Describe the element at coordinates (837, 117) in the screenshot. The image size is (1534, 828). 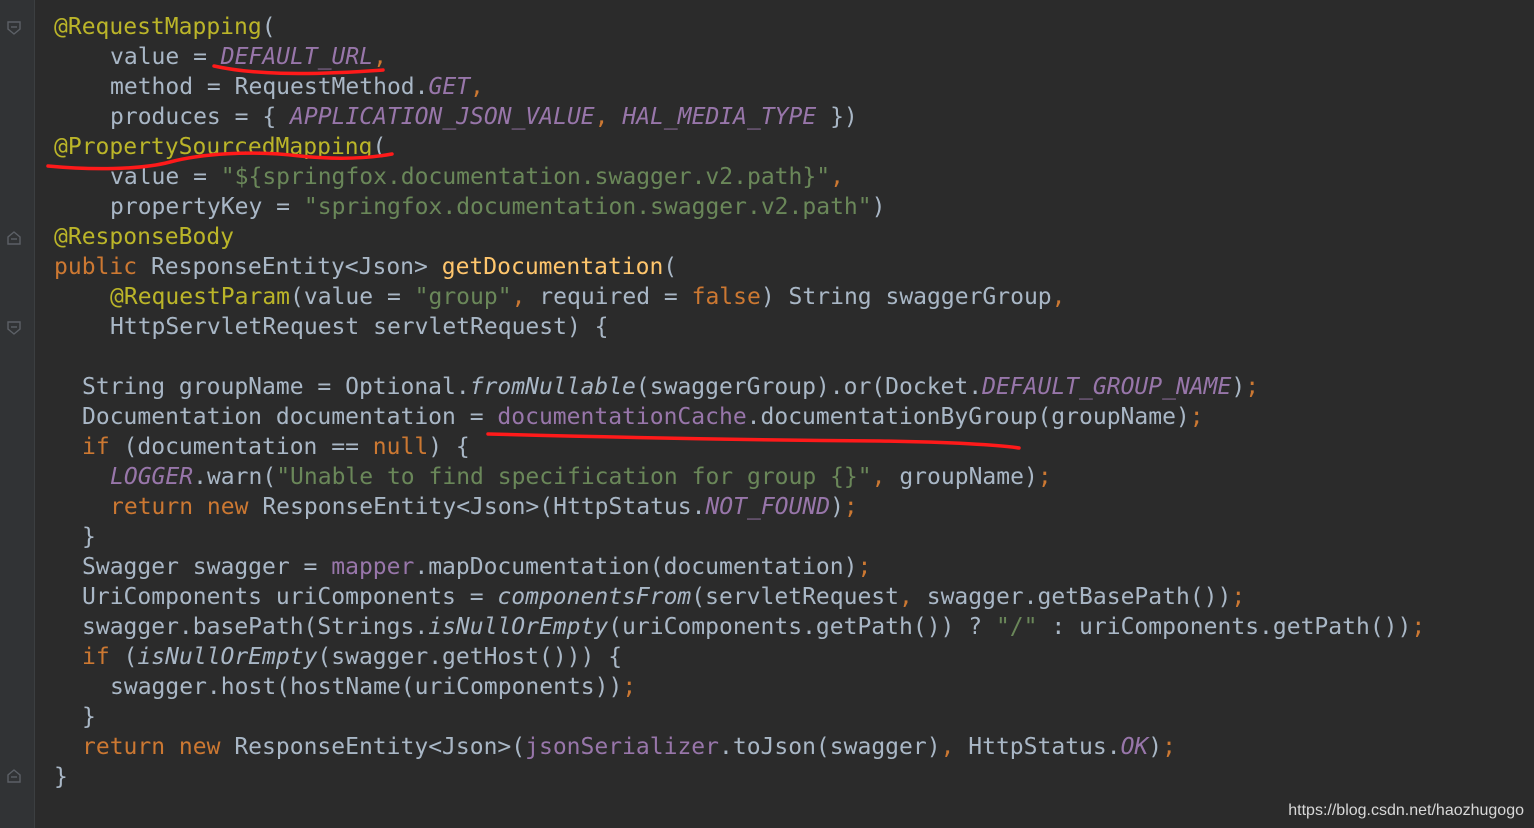
I see `code-token-plain: })` at that location.